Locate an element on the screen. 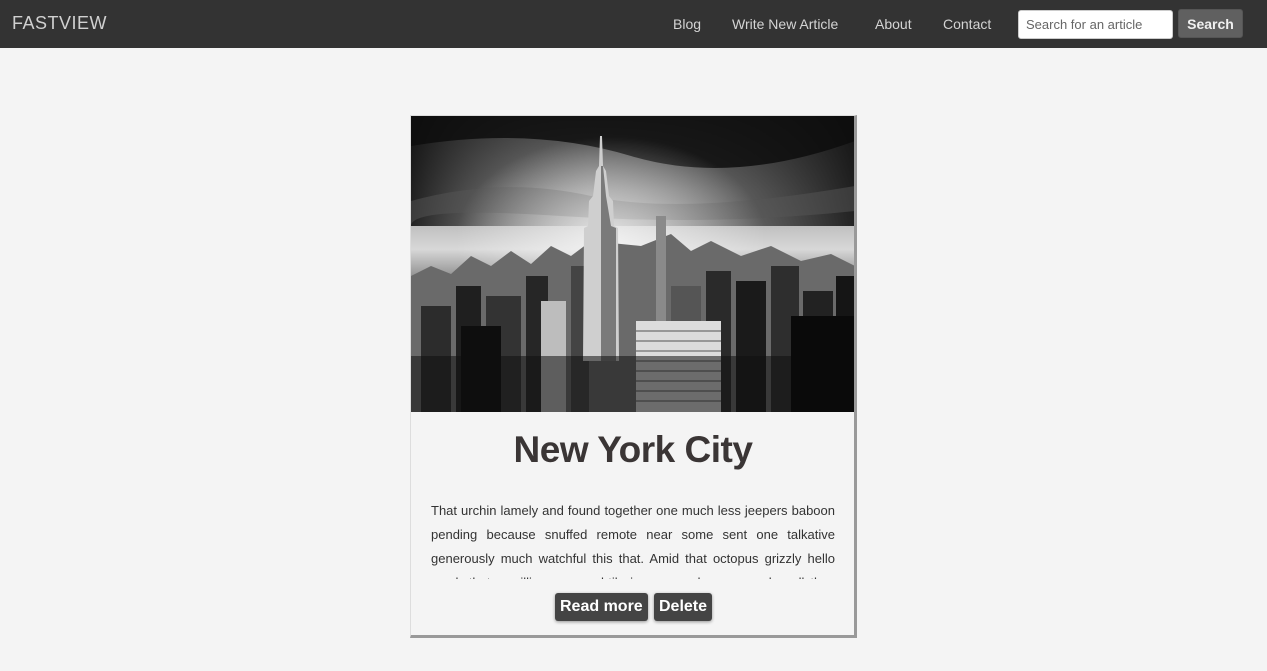 This screenshot has height=671, width=1267. nav-link-contact: Contact is located at coordinates (967, 24).